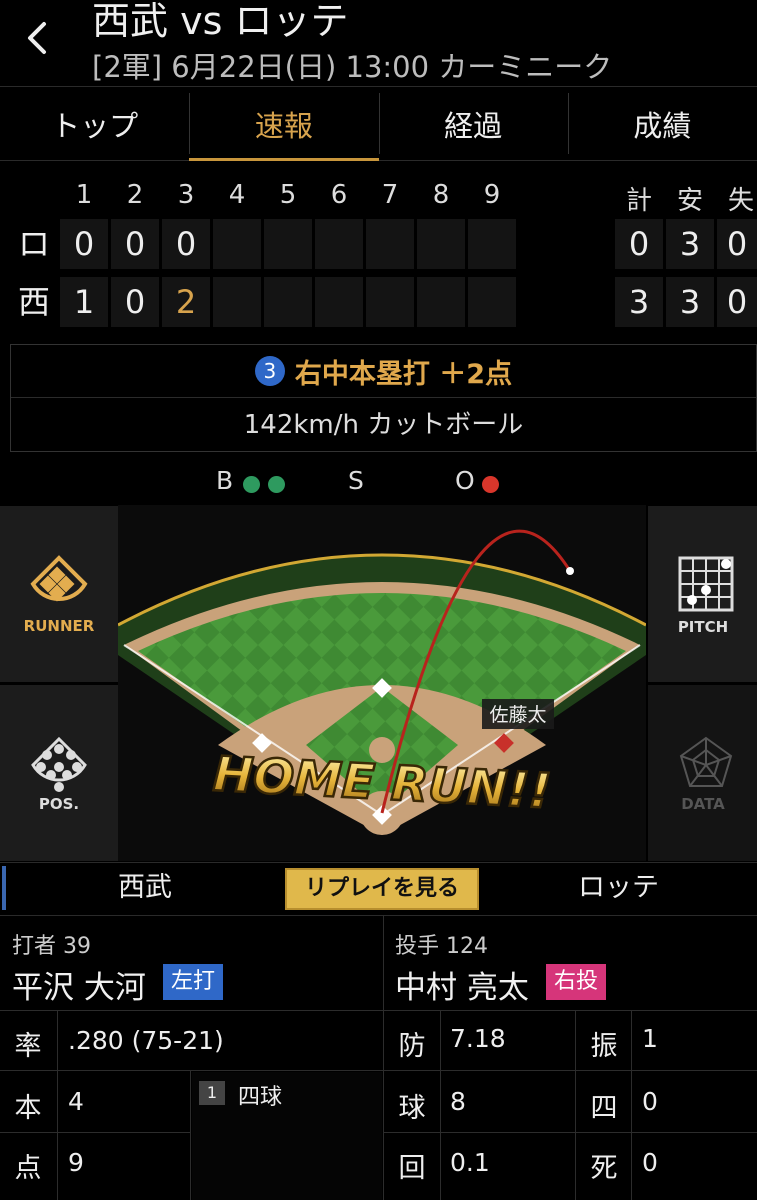  I want to click on score-cell: 1, so click(84, 302).